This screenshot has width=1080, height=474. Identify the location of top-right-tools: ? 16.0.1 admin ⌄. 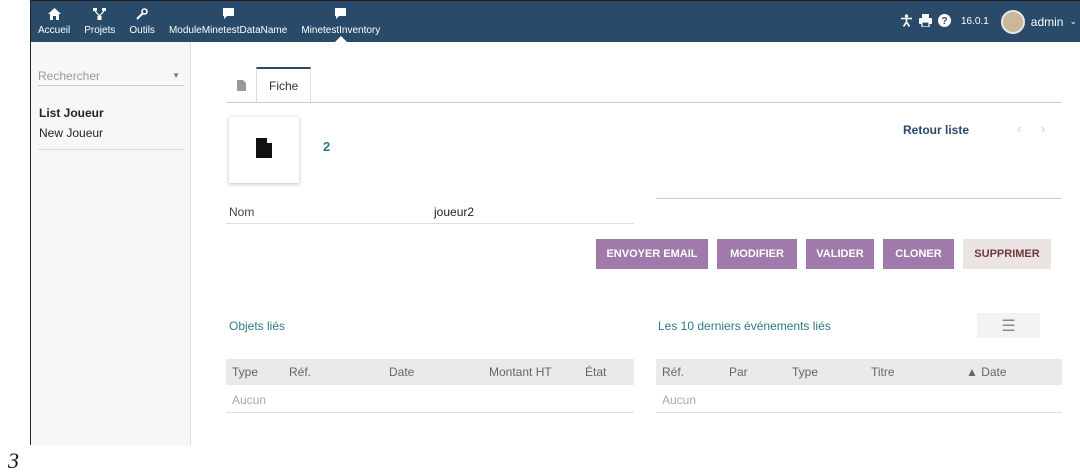
(990, 21).